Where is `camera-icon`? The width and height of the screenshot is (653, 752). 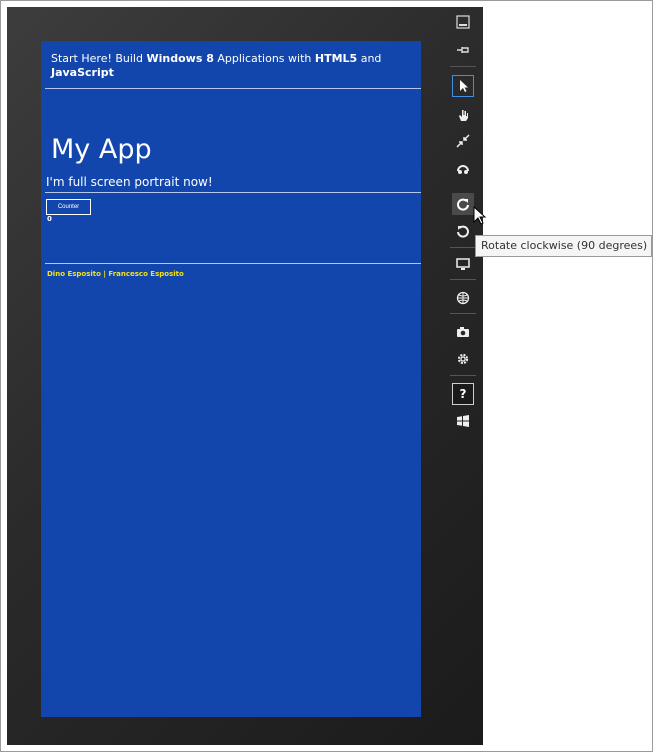
camera-icon is located at coordinates (463, 332).